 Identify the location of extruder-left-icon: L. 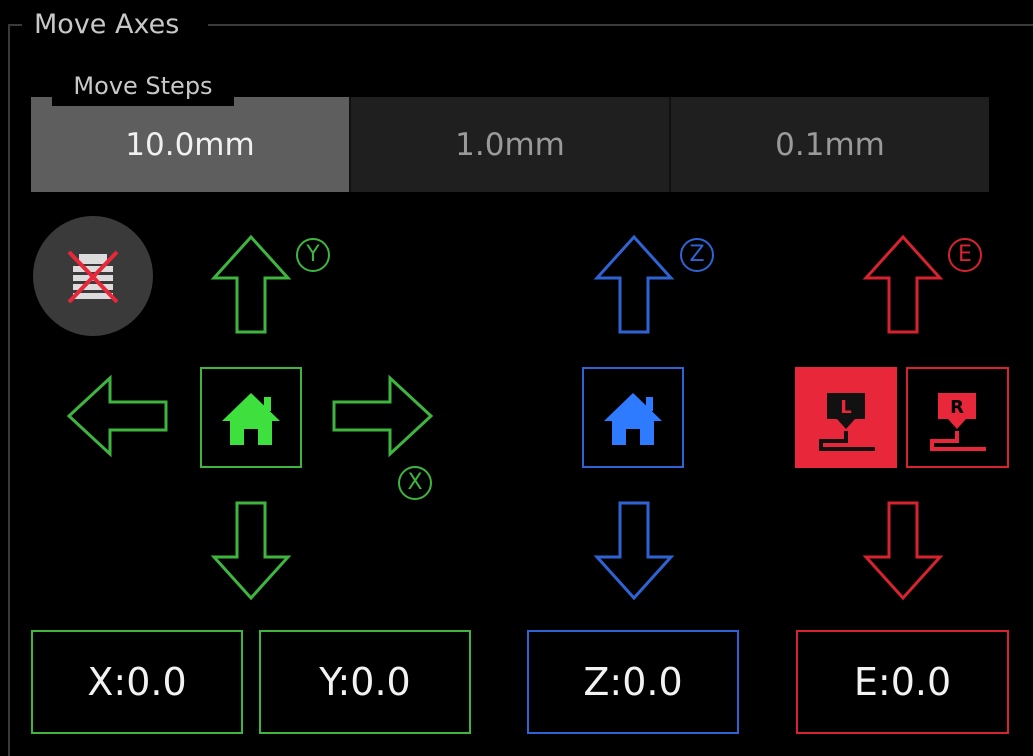
(847, 422).